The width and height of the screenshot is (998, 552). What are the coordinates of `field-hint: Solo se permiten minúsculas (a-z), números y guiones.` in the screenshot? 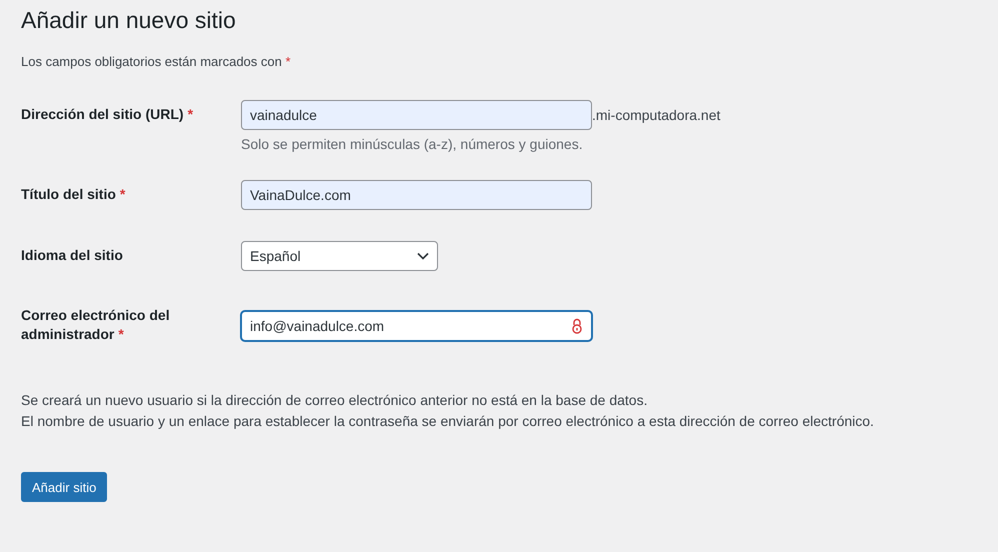 It's located at (412, 144).